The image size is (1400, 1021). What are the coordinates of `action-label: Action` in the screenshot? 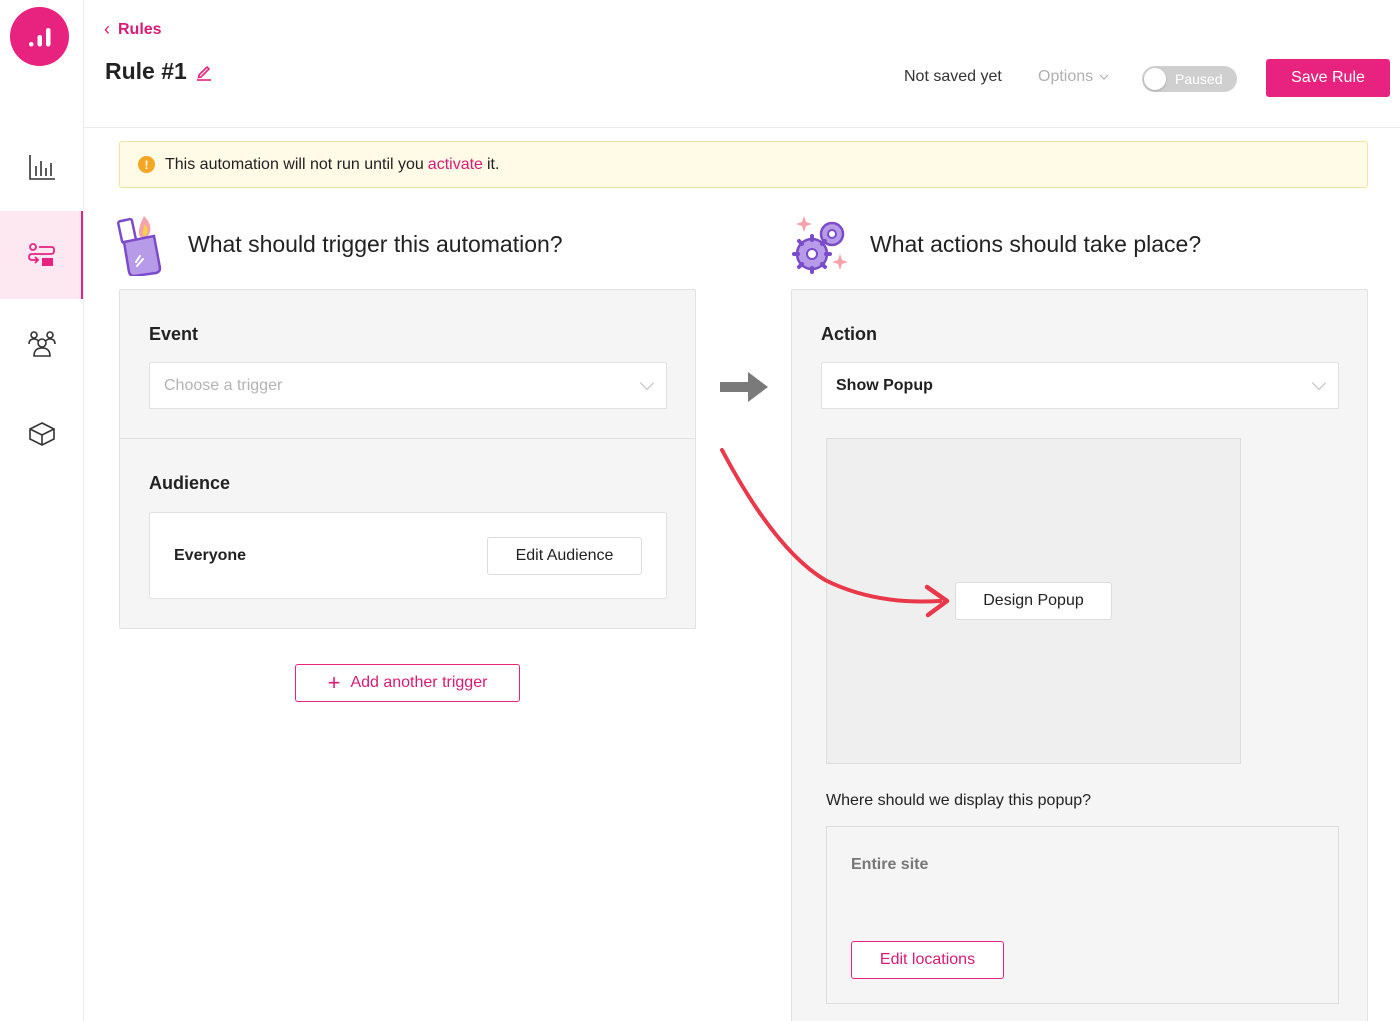 It's located at (849, 334).